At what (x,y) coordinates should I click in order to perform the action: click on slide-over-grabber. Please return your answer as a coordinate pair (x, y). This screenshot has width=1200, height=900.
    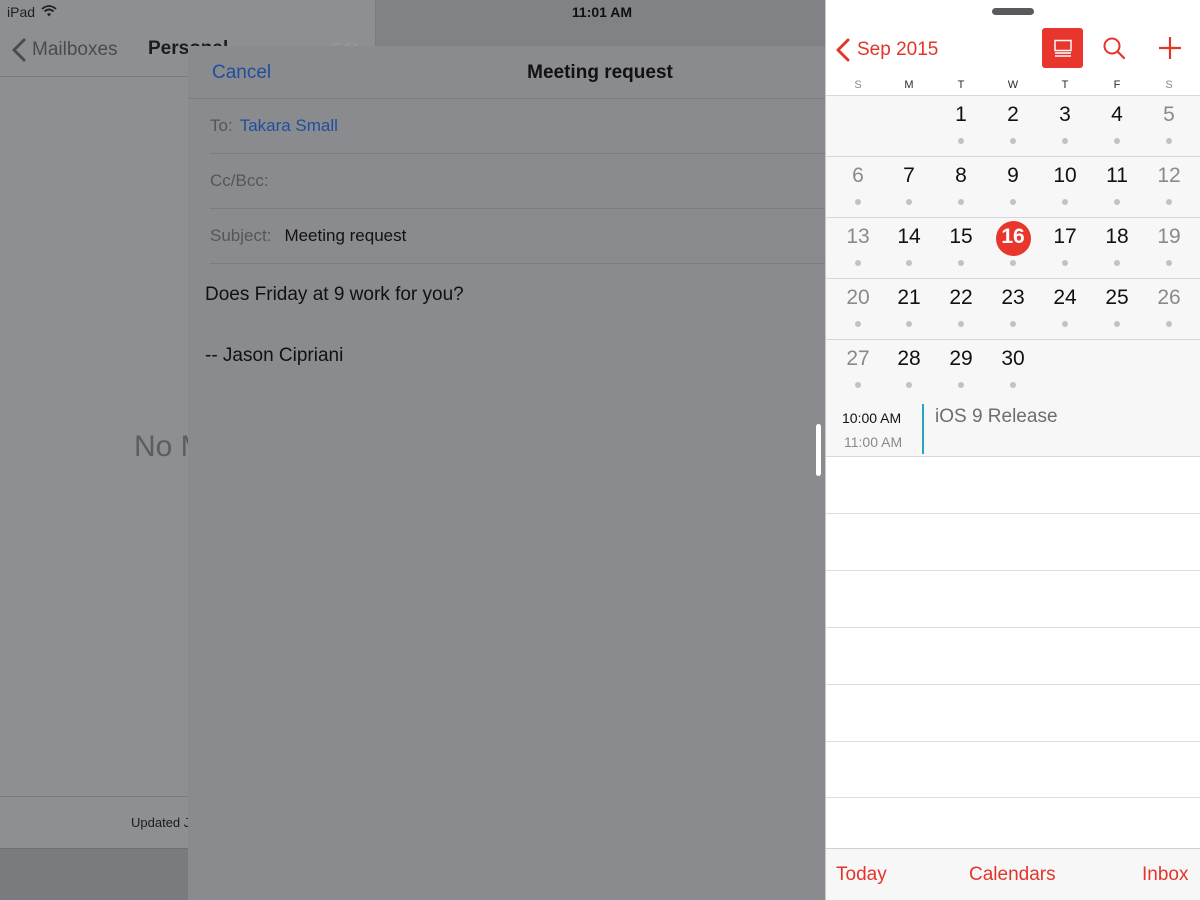
    Looking at the image, I should click on (1013, 11).